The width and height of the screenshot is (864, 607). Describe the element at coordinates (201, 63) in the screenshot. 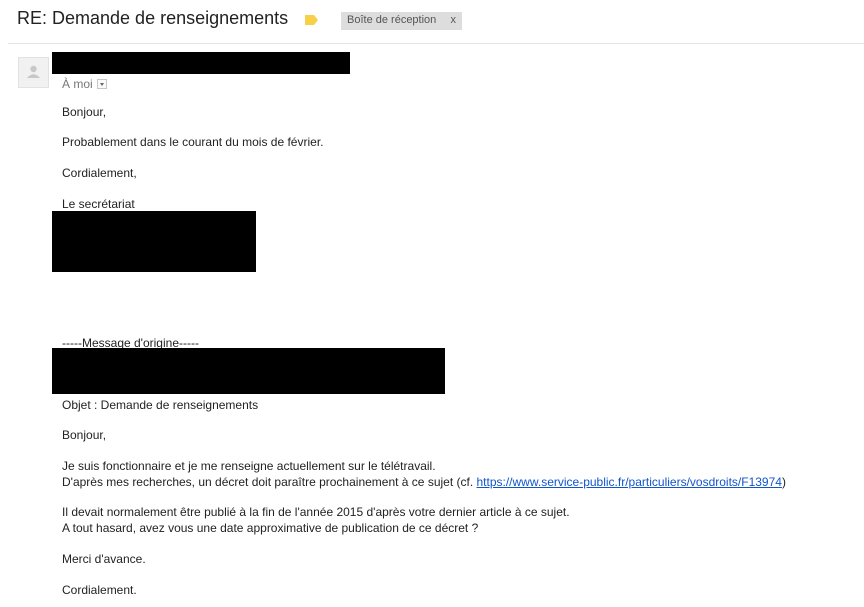

I see `redacted-sender` at that location.